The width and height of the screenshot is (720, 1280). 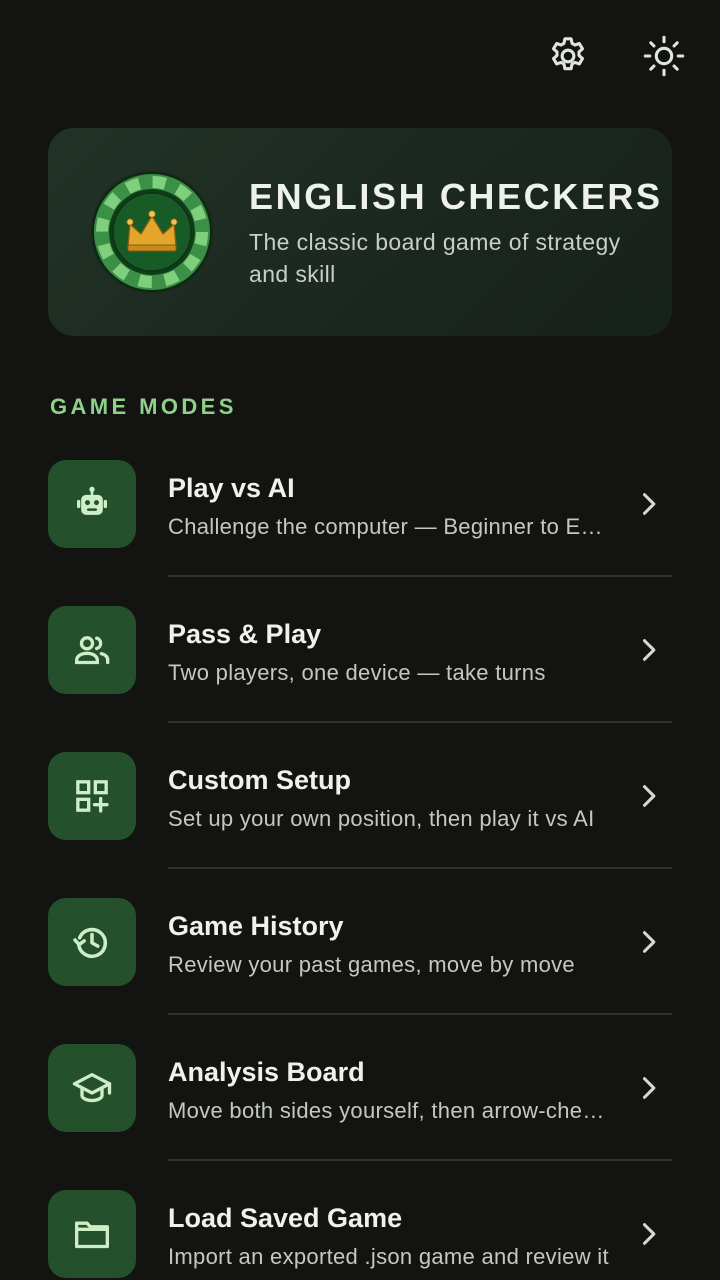 I want to click on theme-toggle-button, so click(x=664, y=56).